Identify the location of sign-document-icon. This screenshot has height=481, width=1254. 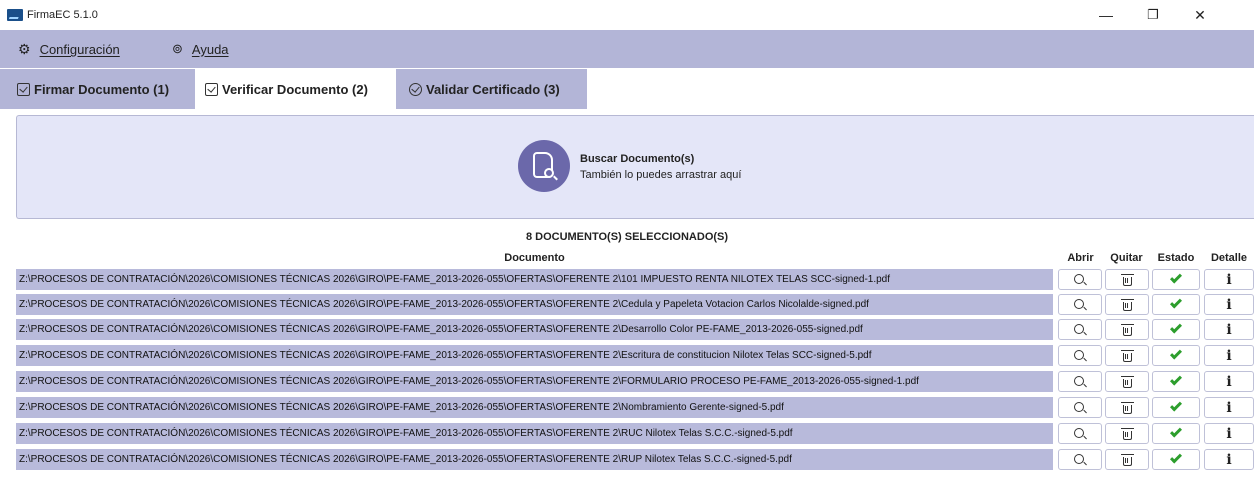
(23, 89).